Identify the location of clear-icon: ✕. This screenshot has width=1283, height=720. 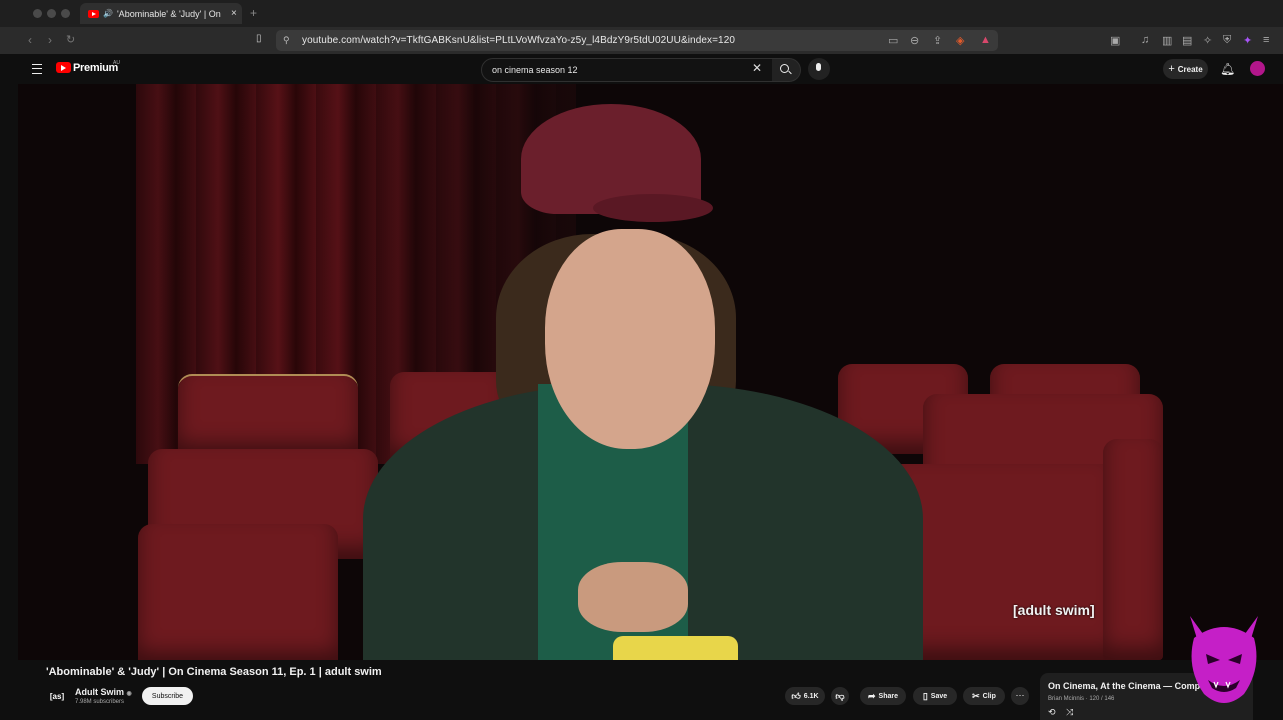
(757, 68).